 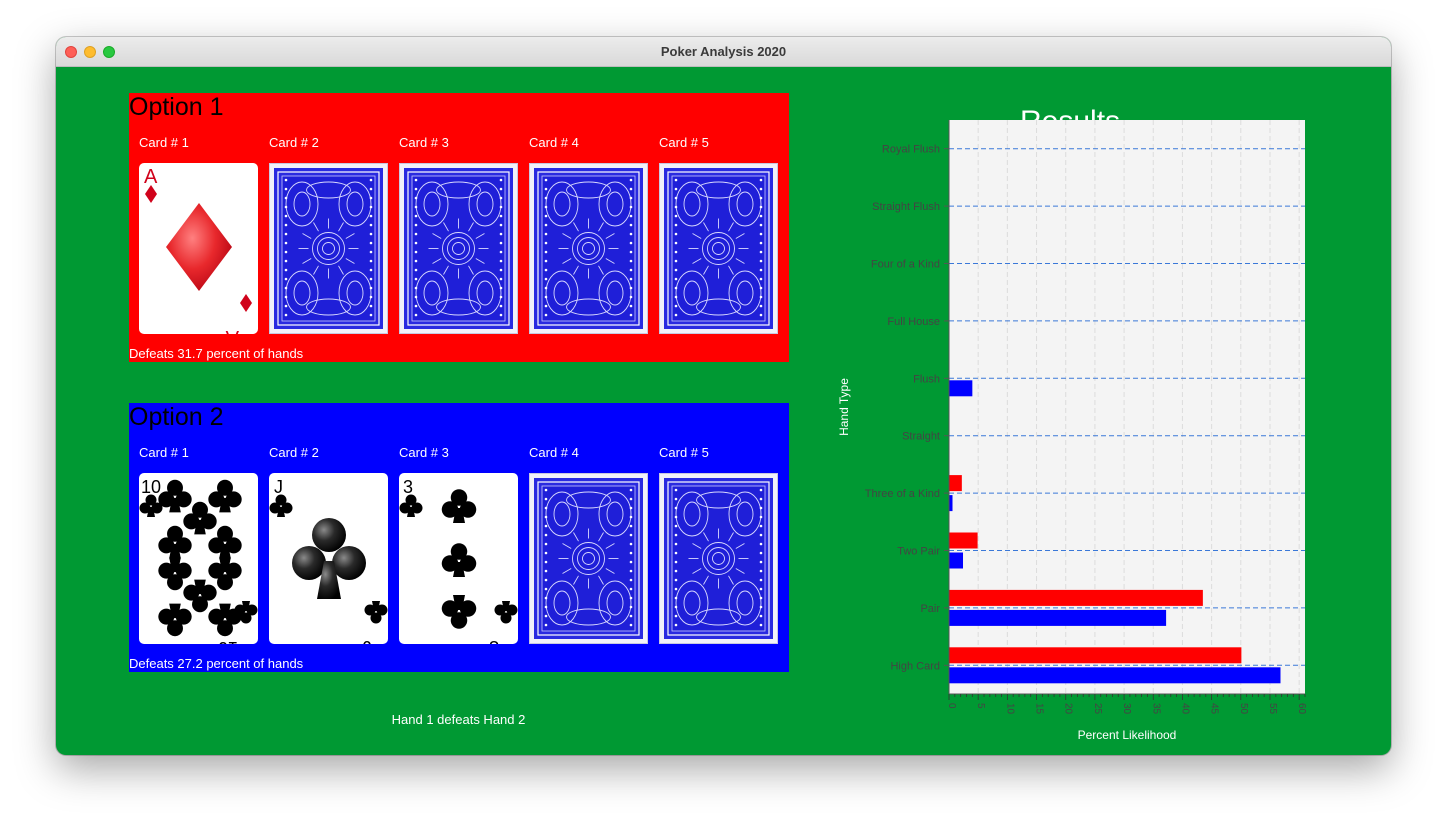 What do you see at coordinates (1097, 709) in the screenshot?
I see `x-tick-label: 25` at bounding box center [1097, 709].